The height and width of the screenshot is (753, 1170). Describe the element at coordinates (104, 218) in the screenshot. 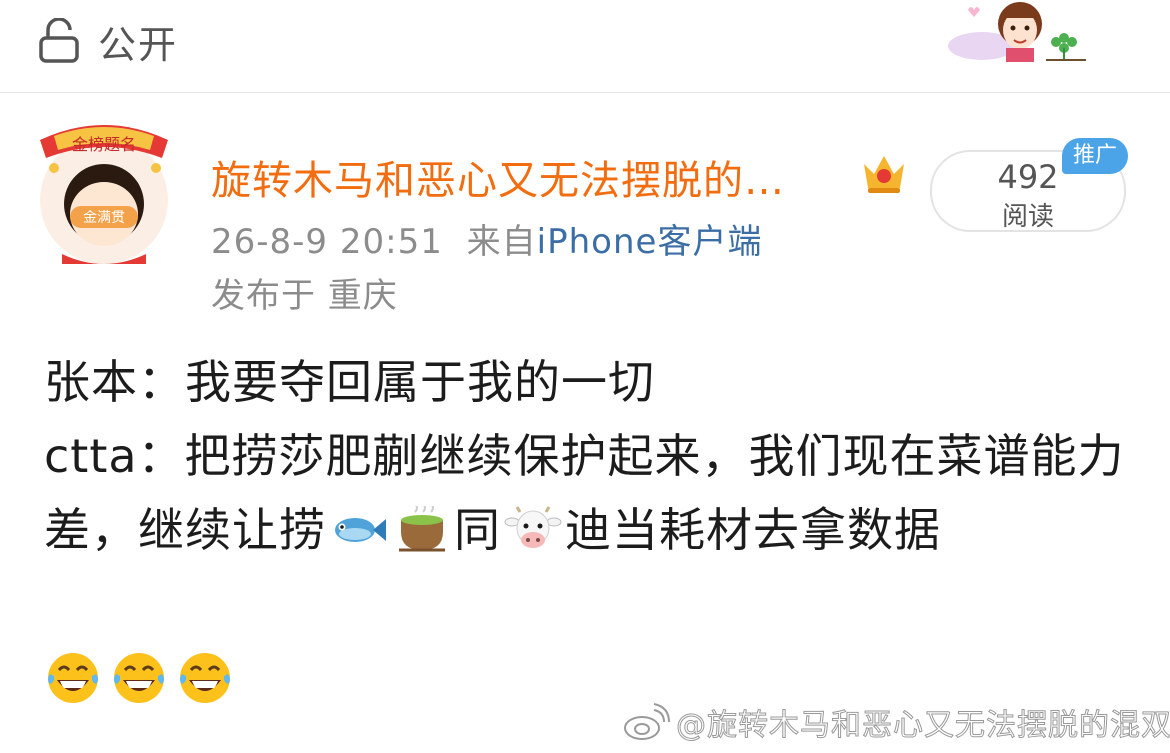

I see `svg-text: 金满贯` at that location.